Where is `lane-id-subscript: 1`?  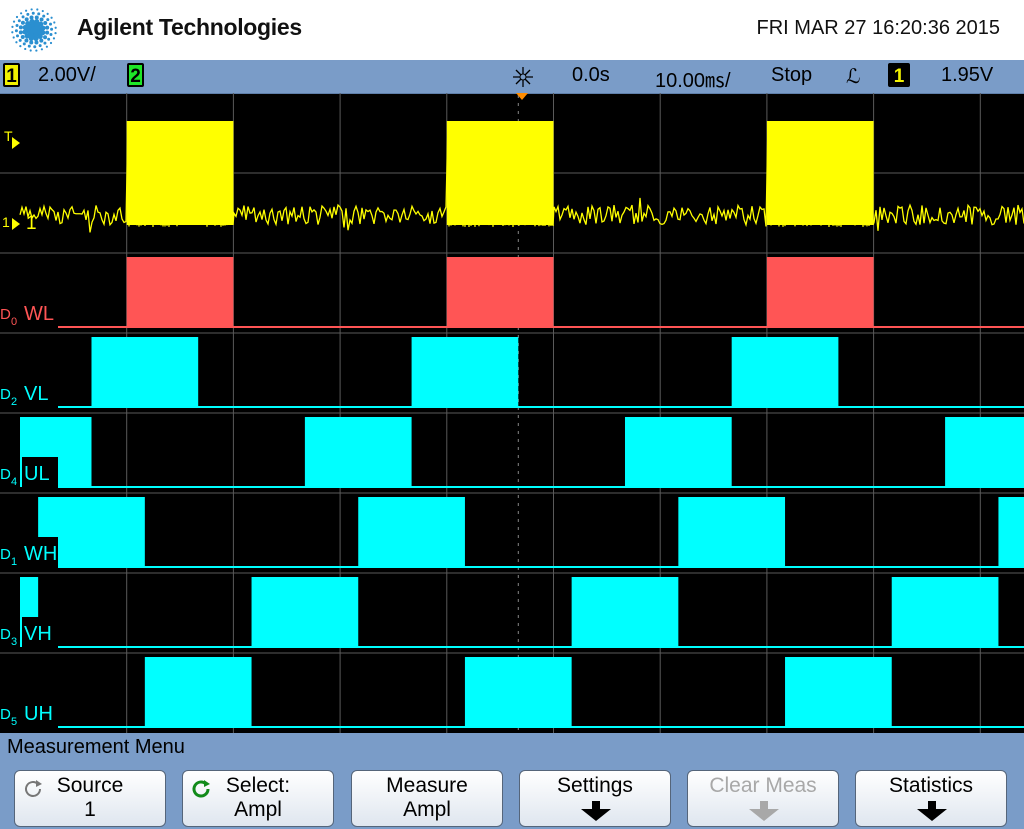 lane-id-subscript: 1 is located at coordinates (14, 562).